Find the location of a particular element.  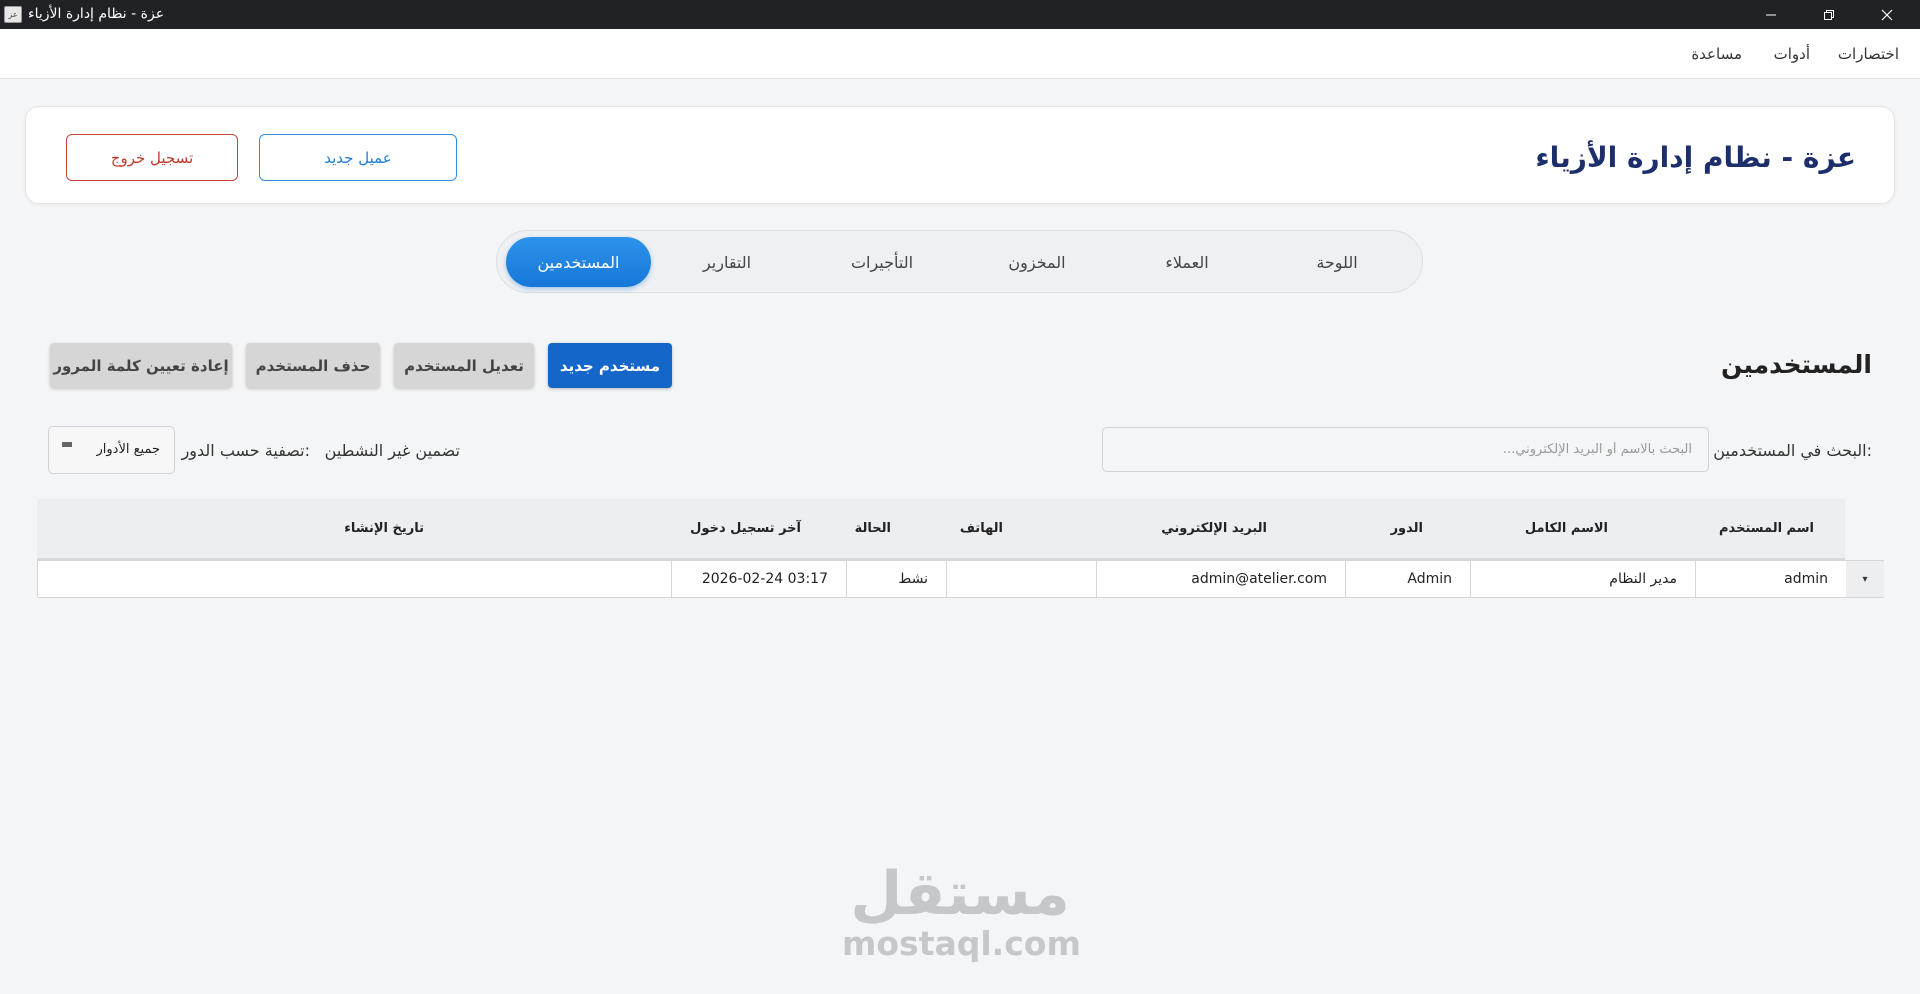

role-filter-select: جميع الأدوار is located at coordinates (111, 450).